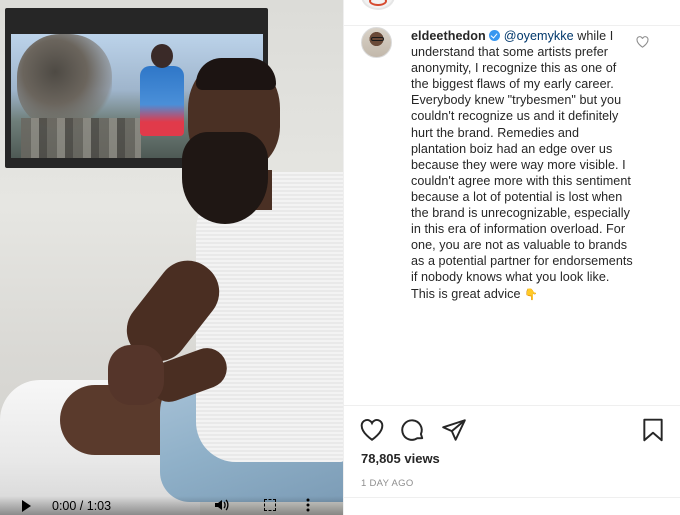  What do you see at coordinates (136, 375) in the screenshot?
I see `person-fist` at bounding box center [136, 375].